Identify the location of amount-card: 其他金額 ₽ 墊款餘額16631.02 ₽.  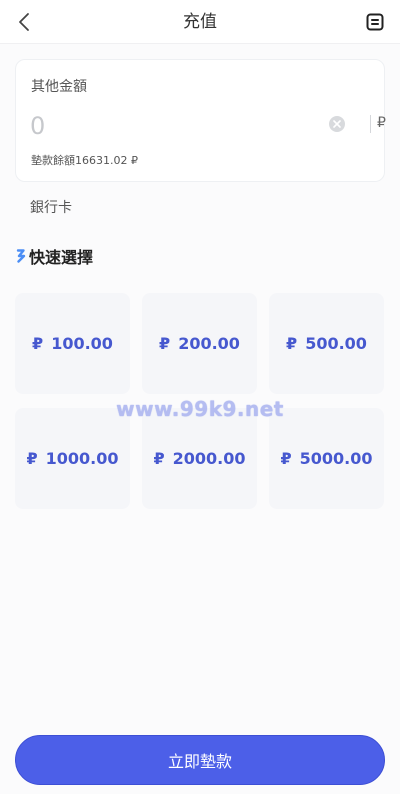
(200, 120).